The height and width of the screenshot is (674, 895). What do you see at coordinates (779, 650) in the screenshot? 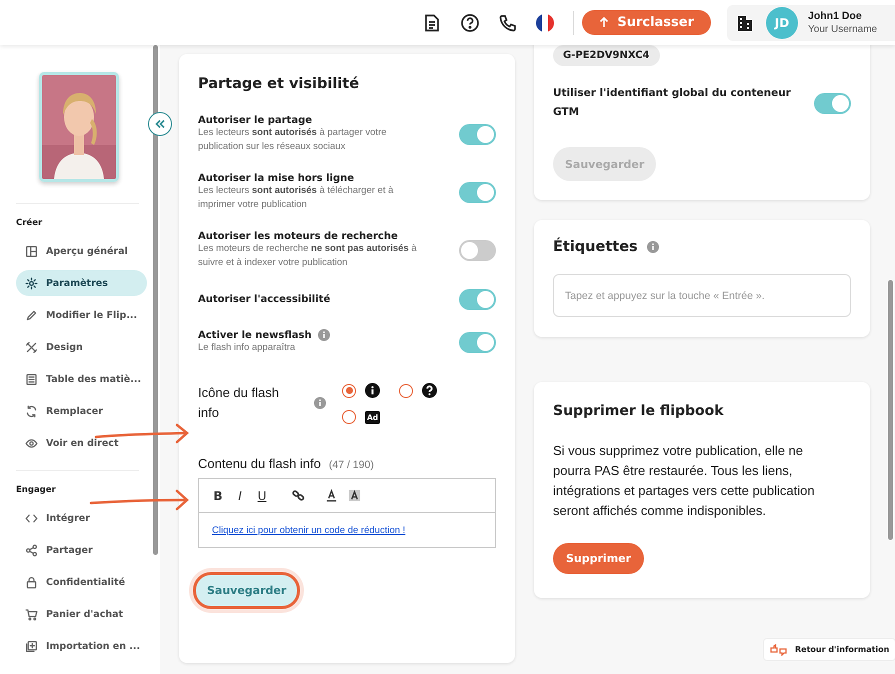
I see `thumbs-icon` at bounding box center [779, 650].